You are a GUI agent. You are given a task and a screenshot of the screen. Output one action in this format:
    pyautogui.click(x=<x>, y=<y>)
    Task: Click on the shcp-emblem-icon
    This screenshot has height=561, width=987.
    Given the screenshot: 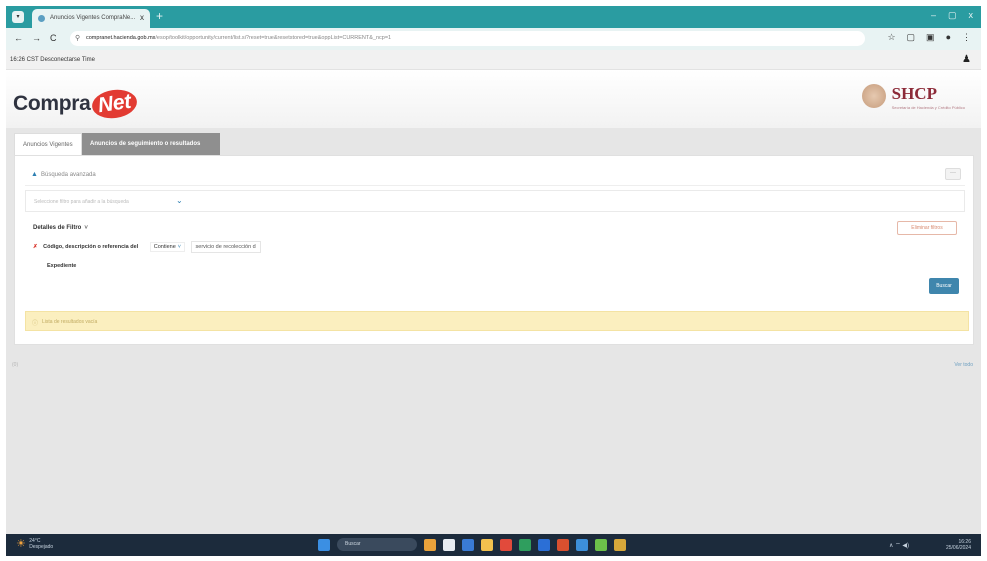 What is the action you would take?
    pyautogui.click(x=873, y=96)
    